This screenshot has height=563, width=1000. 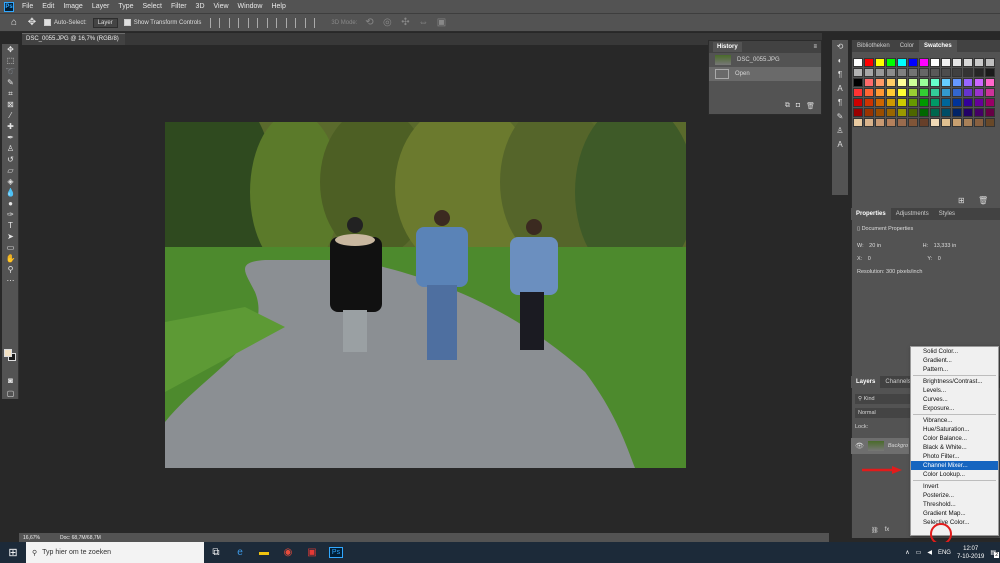 I want to click on history-panel-icon: ⟲, so click(x=840, y=47).